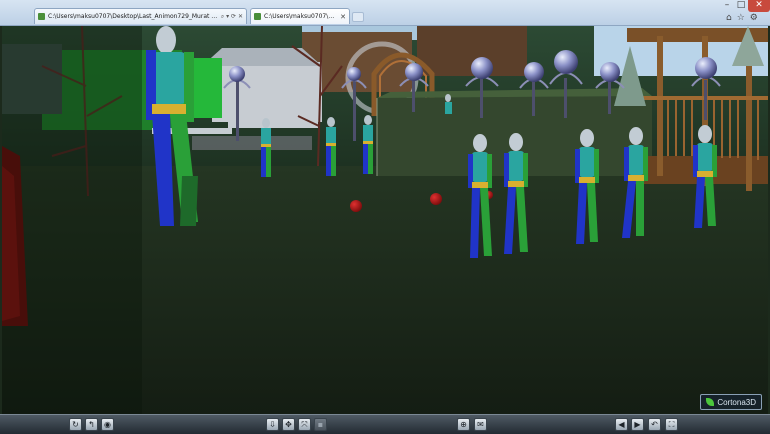 This screenshot has width=770, height=434. What do you see at coordinates (729, 18) in the screenshot?
I see `home-icon: ⌂` at bounding box center [729, 18].